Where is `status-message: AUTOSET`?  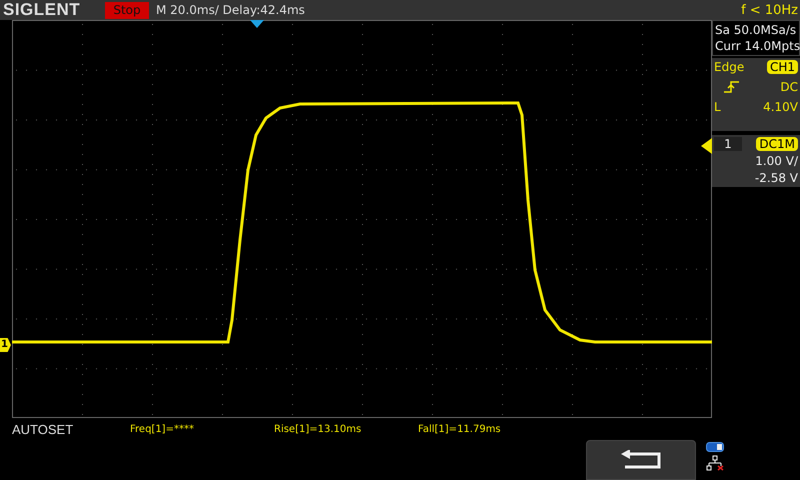
status-message: AUTOSET is located at coordinates (43, 429).